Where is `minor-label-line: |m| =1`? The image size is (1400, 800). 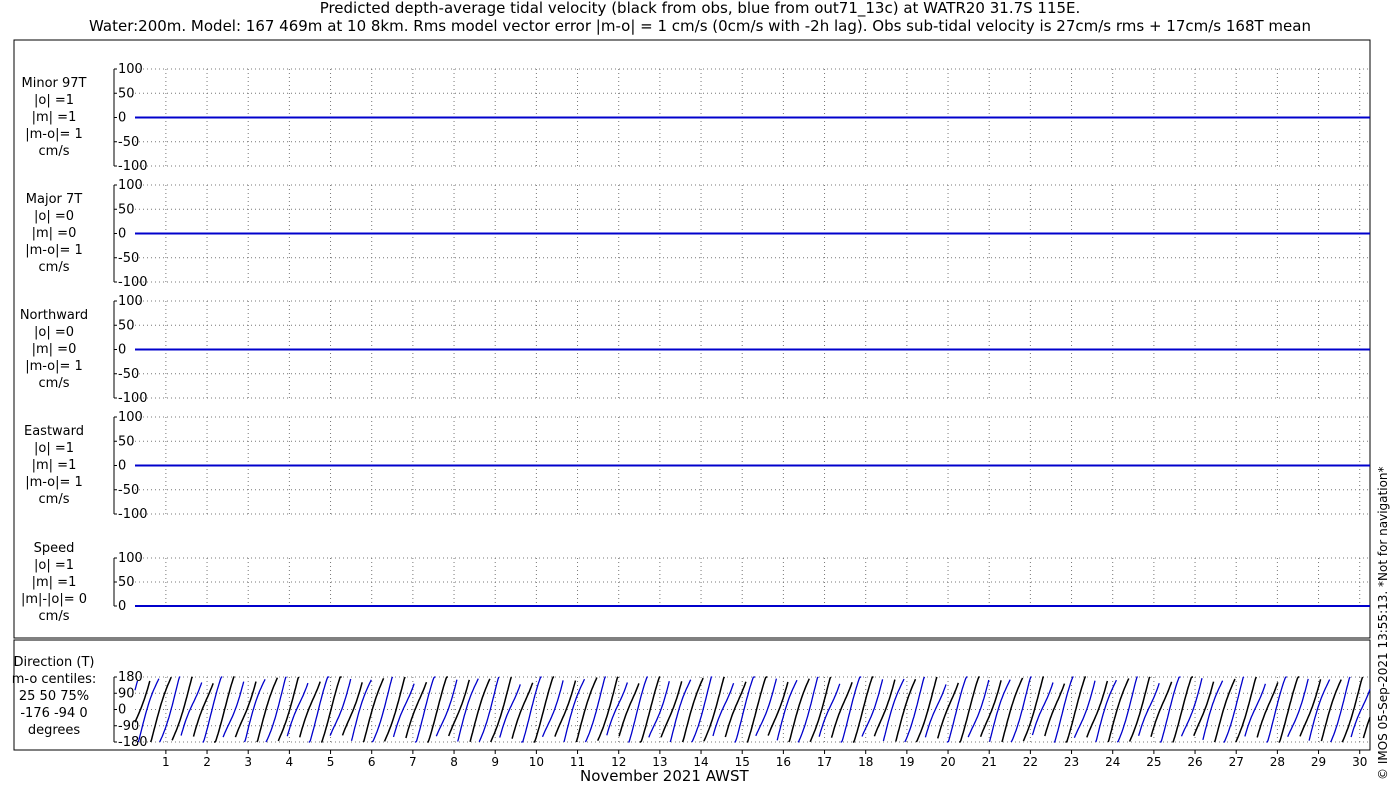
minor-label-line: |m| =1 is located at coordinates (54, 117).